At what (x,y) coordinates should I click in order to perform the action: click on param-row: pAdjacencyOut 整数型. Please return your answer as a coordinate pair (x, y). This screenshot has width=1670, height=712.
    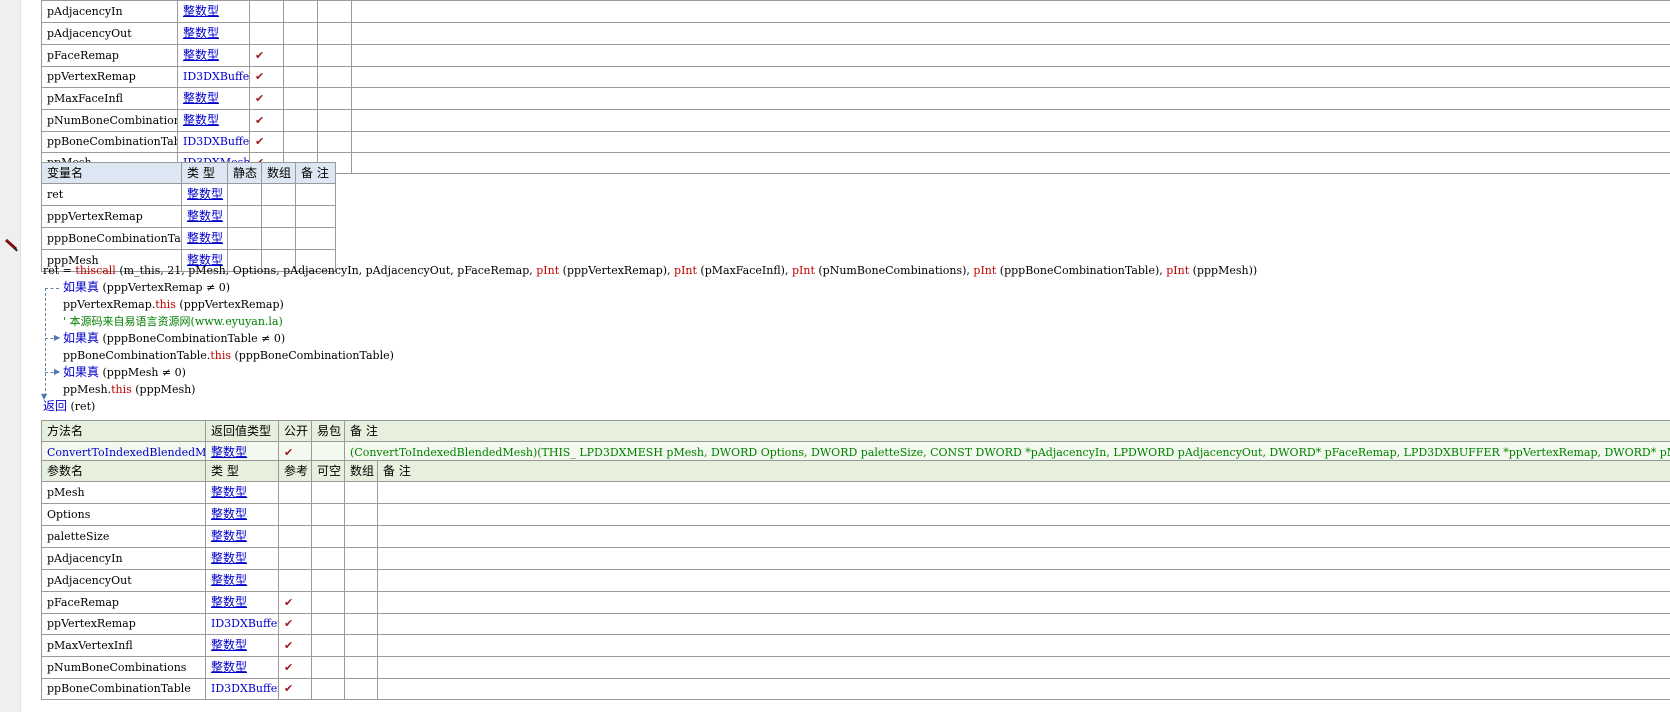
    Looking at the image, I should click on (855, 580).